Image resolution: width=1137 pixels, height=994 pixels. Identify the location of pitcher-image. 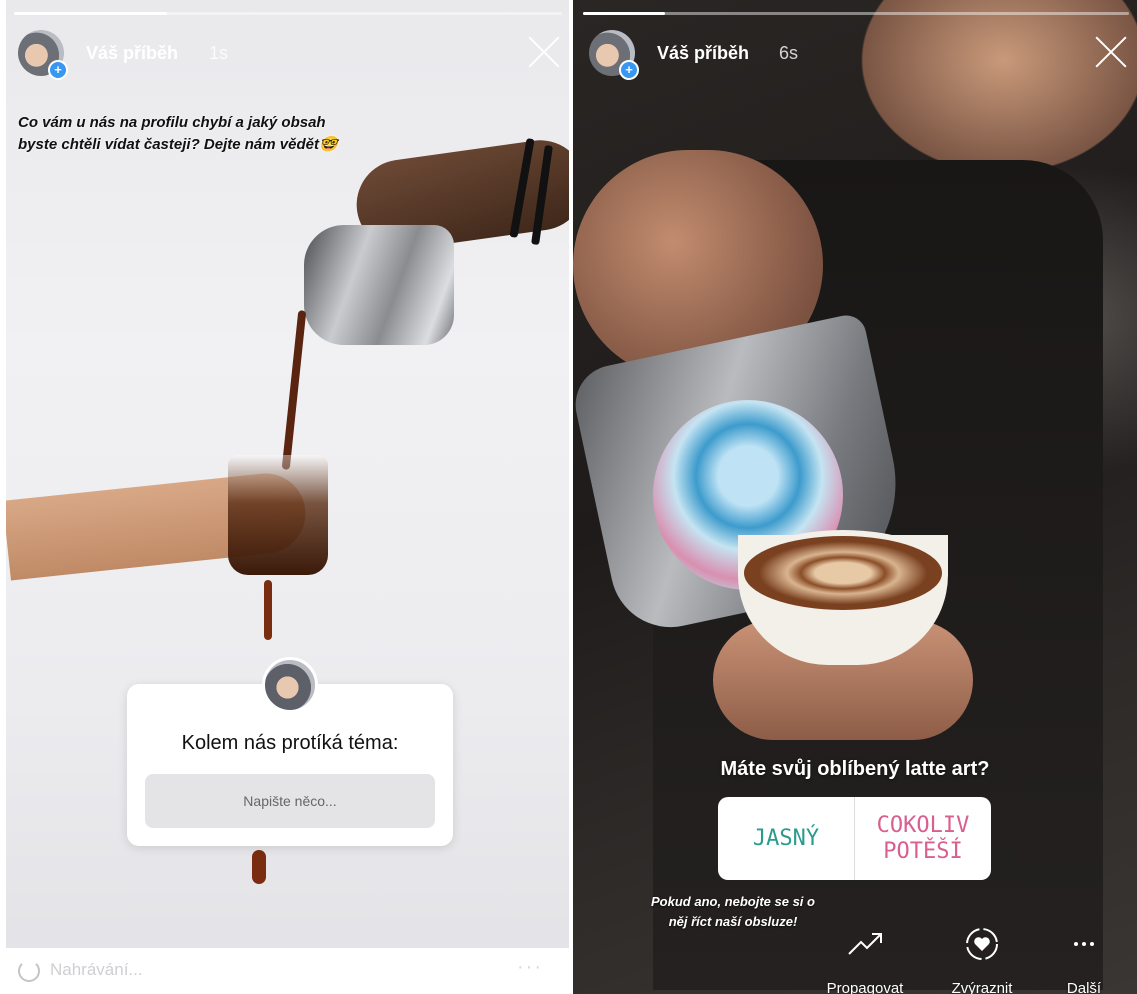
(379, 285).